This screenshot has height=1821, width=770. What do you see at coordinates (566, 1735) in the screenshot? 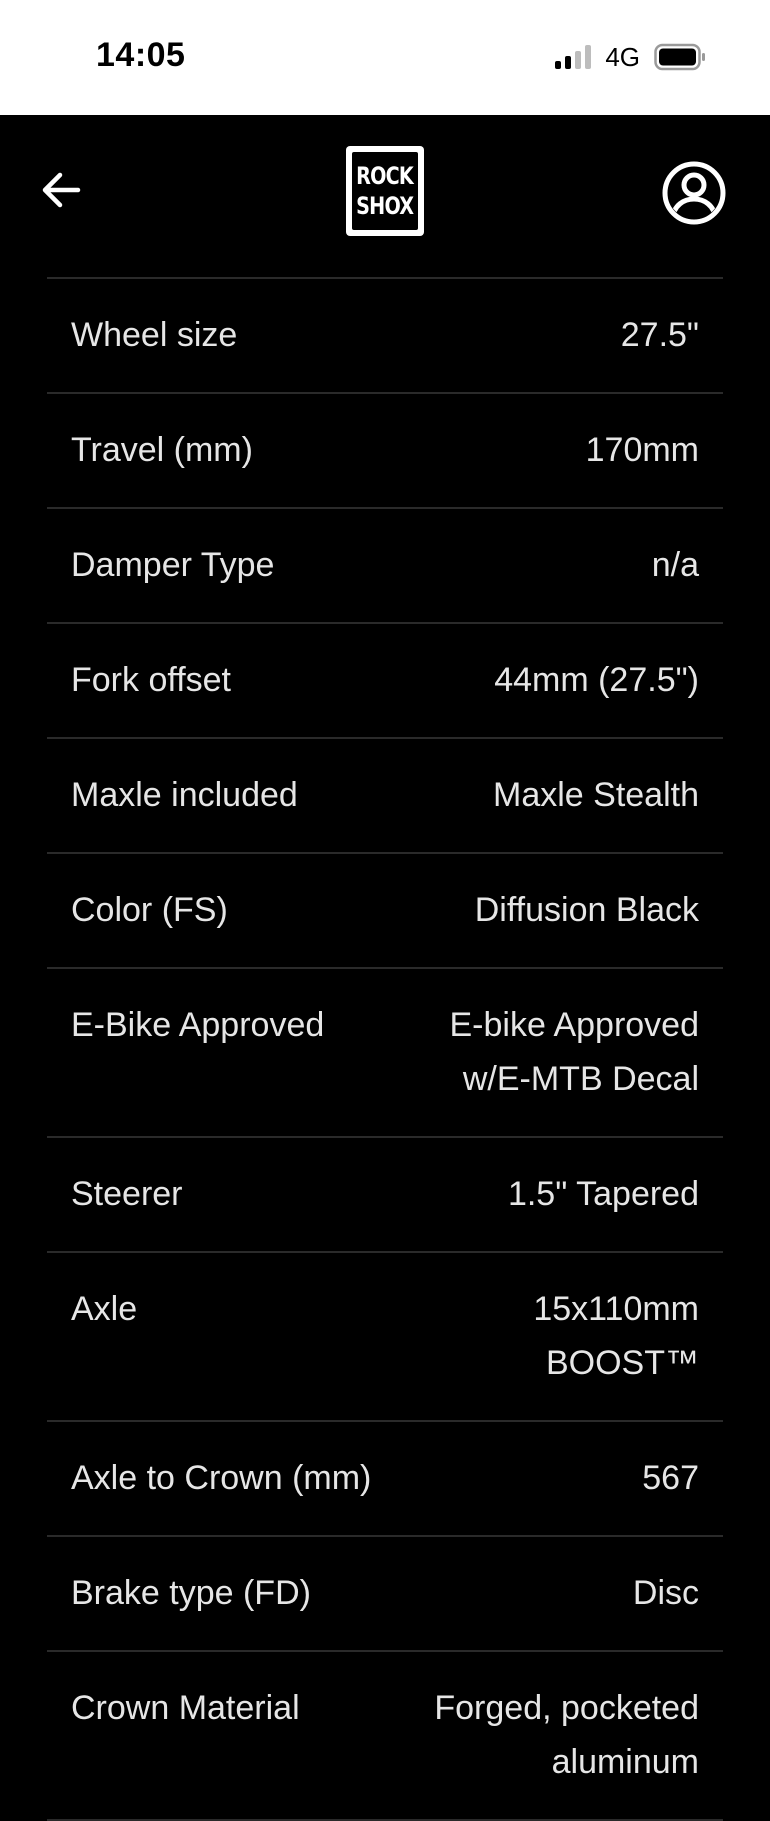
I see `spec-value: Forged, pocketed aluminum` at bounding box center [566, 1735].